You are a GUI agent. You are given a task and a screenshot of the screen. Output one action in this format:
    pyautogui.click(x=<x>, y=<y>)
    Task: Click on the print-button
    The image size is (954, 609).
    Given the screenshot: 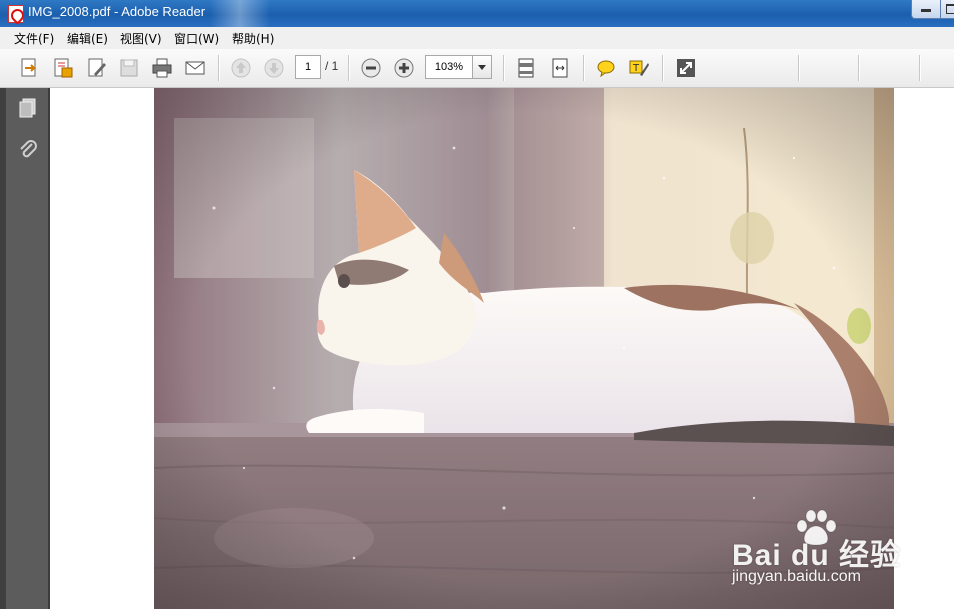 What is the action you would take?
    pyautogui.click(x=162, y=68)
    